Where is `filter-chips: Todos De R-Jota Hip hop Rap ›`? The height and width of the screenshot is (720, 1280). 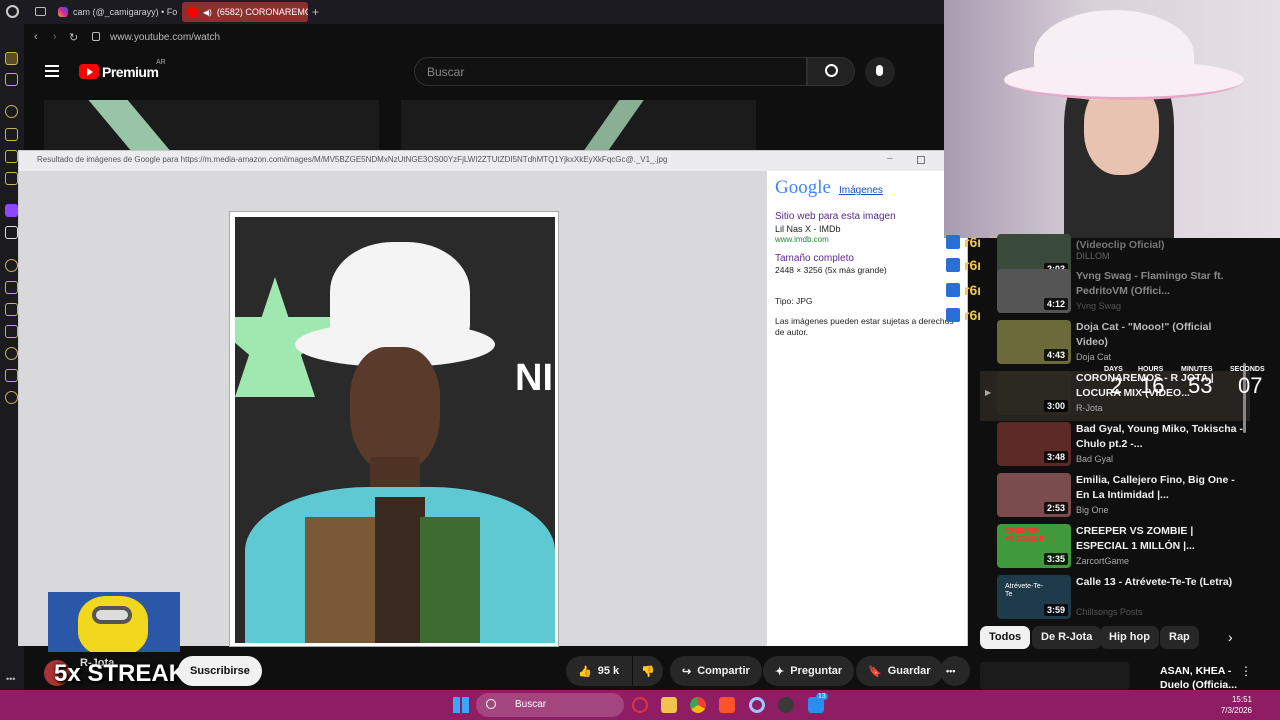
filter-chips: Todos De R-Jota Hip hop Rap › is located at coordinates (1130, 638).